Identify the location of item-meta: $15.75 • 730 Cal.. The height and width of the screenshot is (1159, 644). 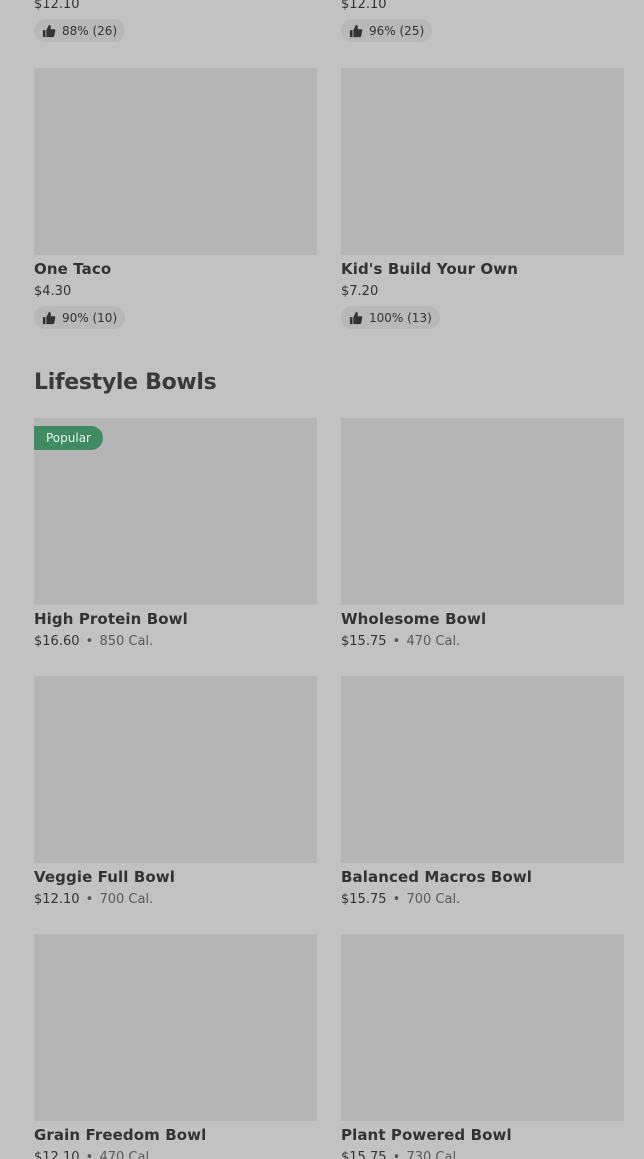
(400, 1154).